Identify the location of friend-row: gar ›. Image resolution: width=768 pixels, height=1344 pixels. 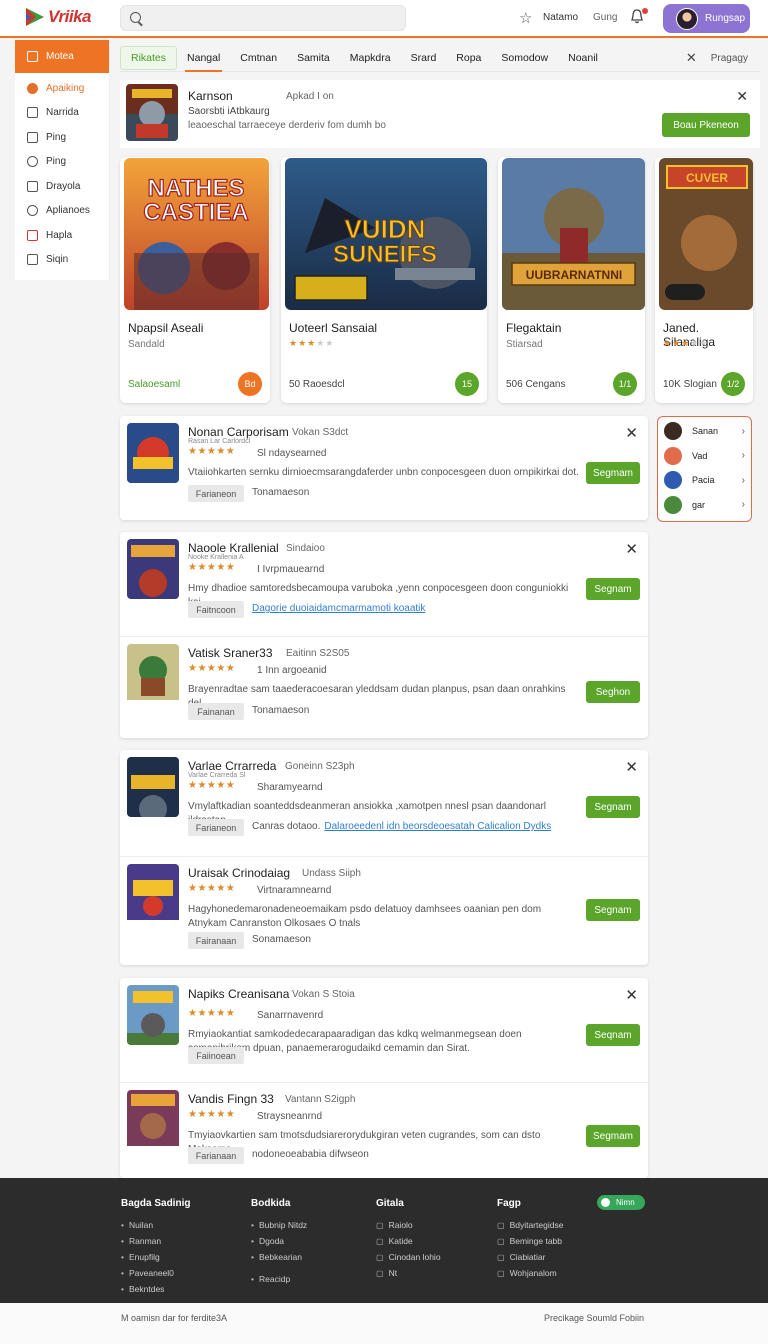
(704, 505).